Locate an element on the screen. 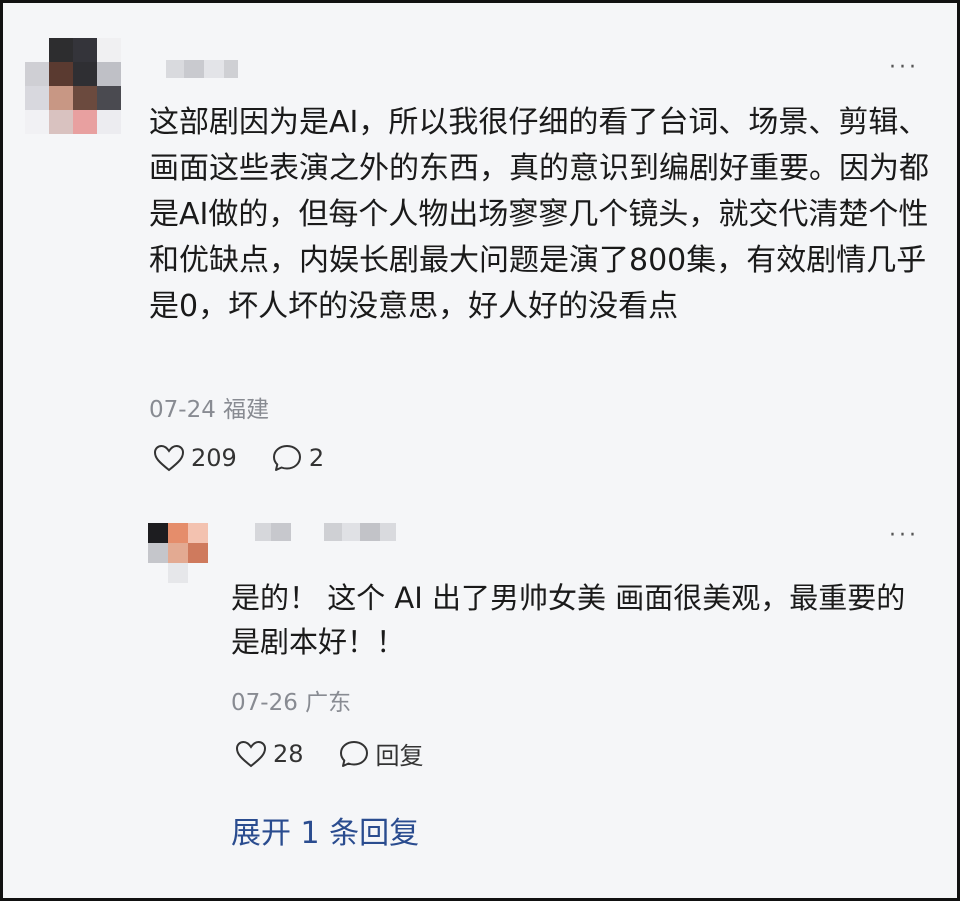 The width and height of the screenshot is (960, 901). comment-location: 福建 is located at coordinates (246, 410).